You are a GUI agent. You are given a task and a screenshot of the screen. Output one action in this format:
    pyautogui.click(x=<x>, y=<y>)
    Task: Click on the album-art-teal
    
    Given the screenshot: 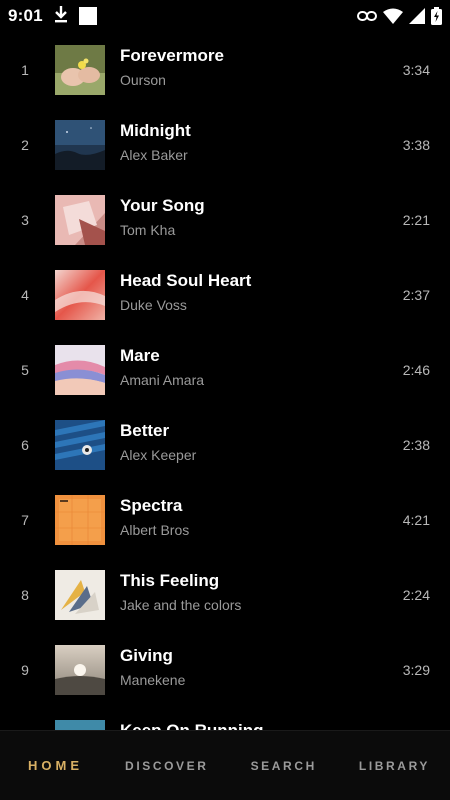 What is the action you would take?
    pyautogui.click(x=80, y=724)
    